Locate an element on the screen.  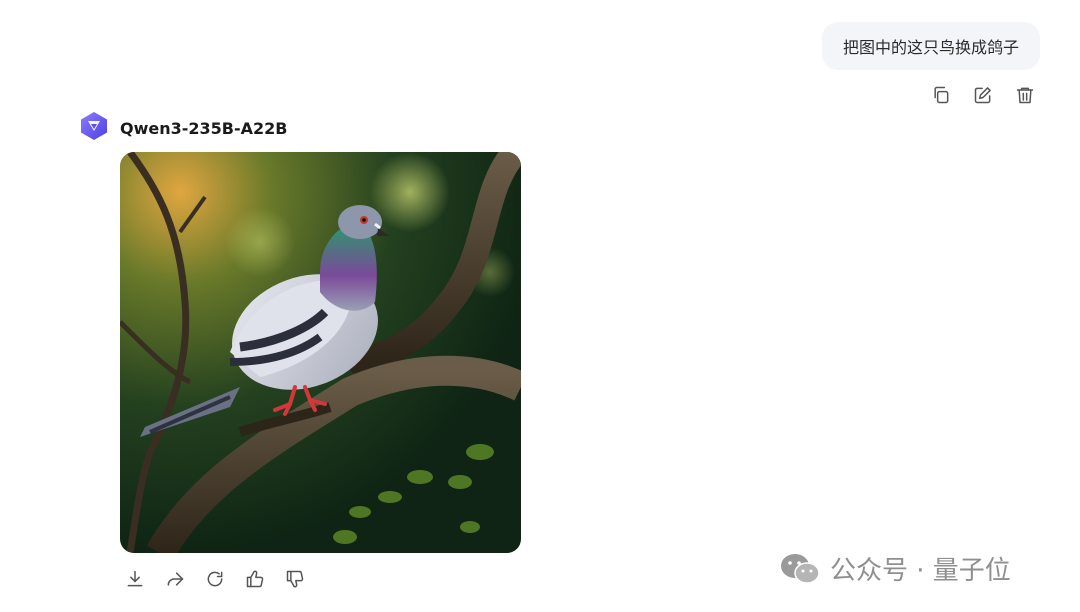
user-message-actions is located at coordinates (983, 95).